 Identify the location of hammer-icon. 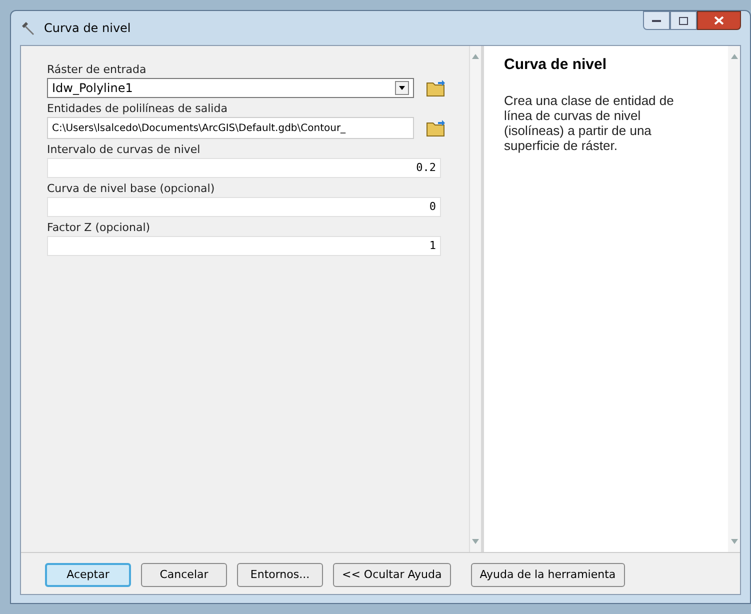
(28, 28).